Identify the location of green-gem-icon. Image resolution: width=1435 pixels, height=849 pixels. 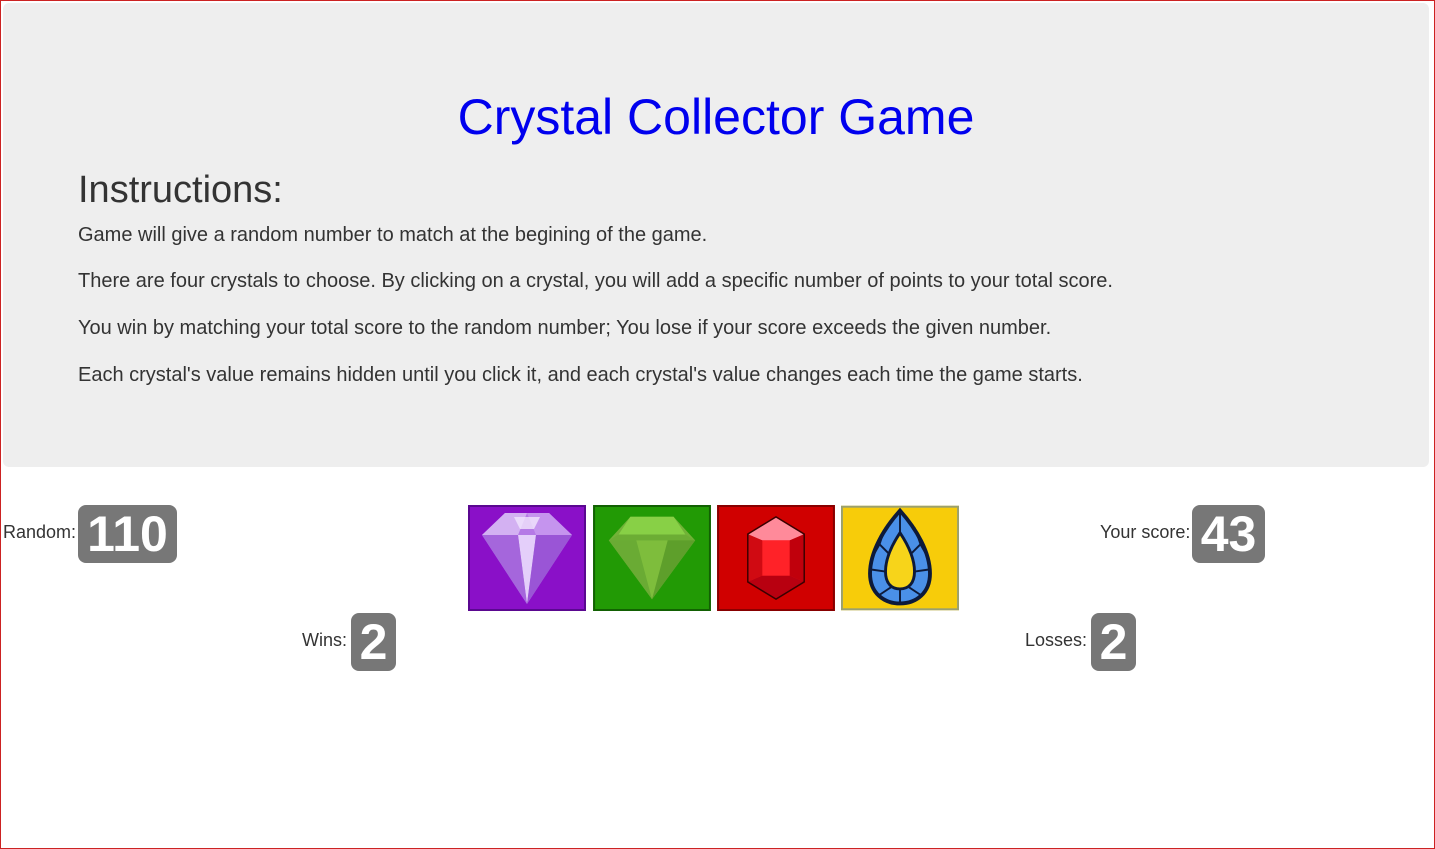
(652, 558).